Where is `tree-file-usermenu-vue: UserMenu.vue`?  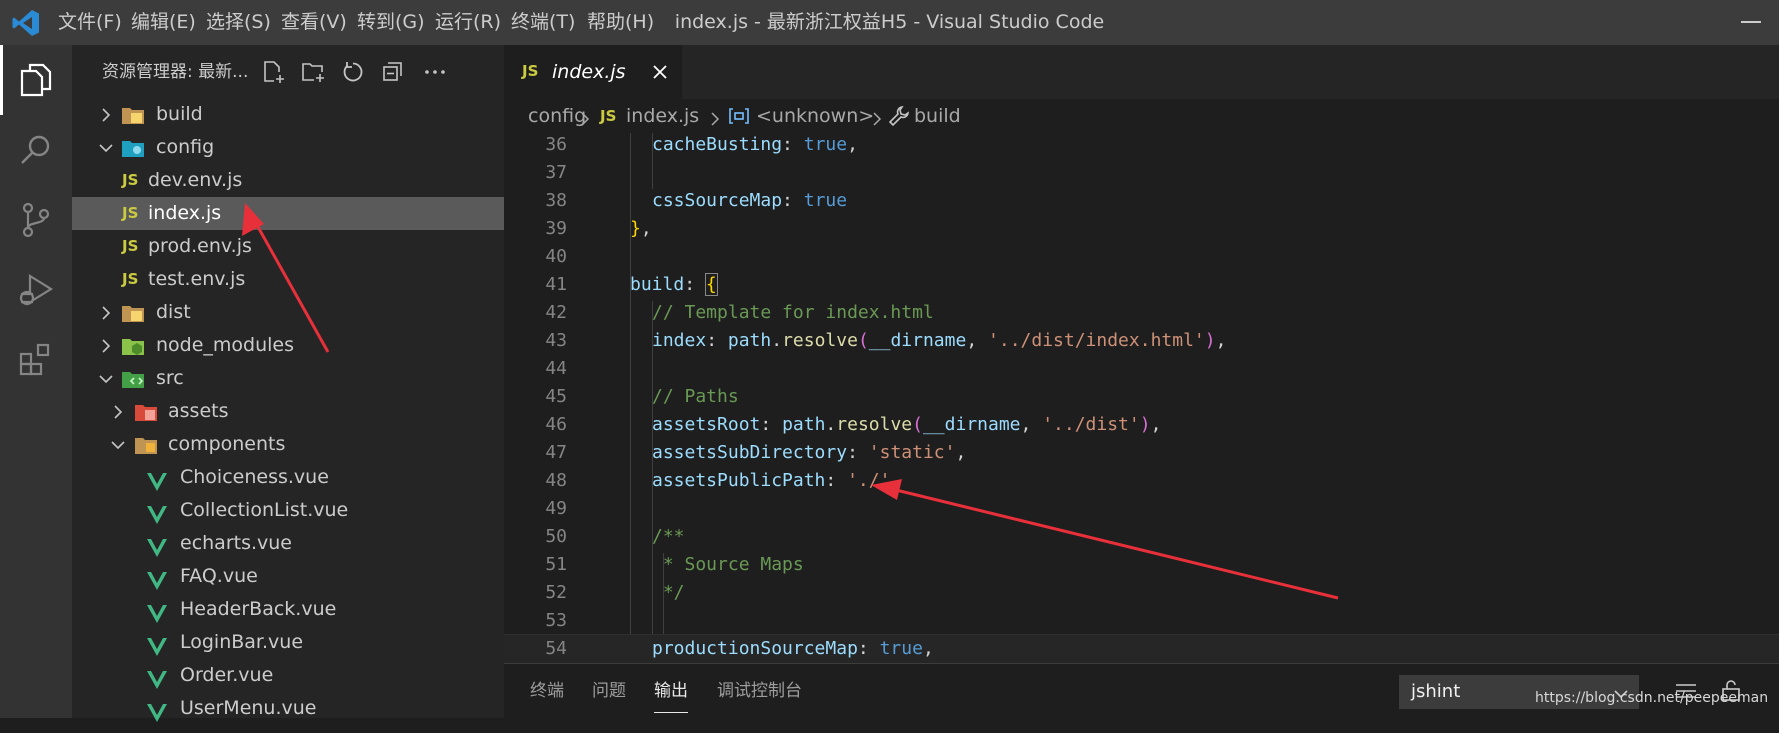 tree-file-usermenu-vue: UserMenu.vue is located at coordinates (288, 708).